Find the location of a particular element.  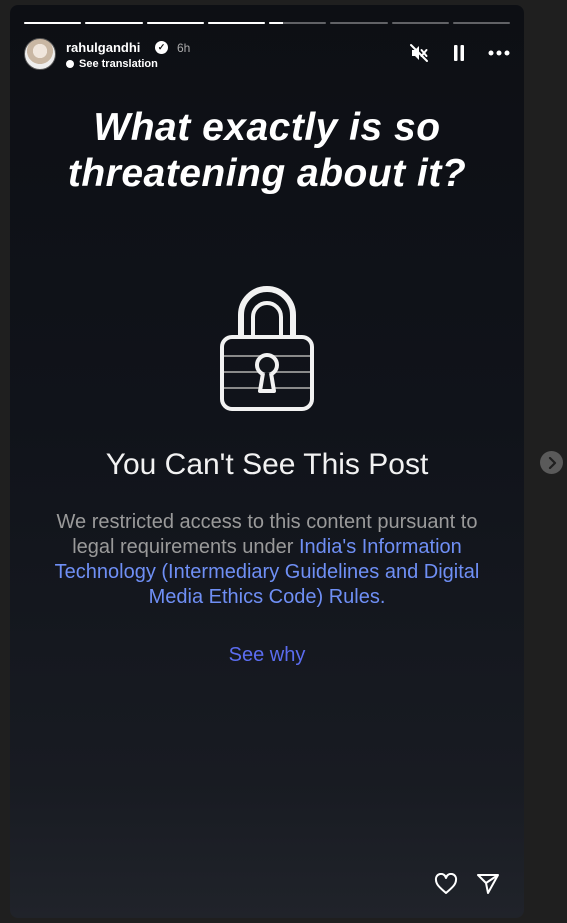

heart-icon is located at coordinates (446, 884).